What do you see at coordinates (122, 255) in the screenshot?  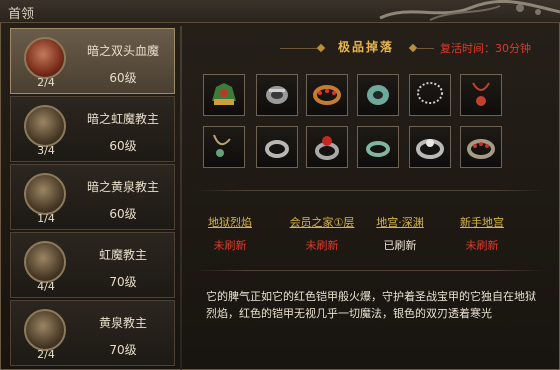 I see `boss-name: 虹魔教主` at bounding box center [122, 255].